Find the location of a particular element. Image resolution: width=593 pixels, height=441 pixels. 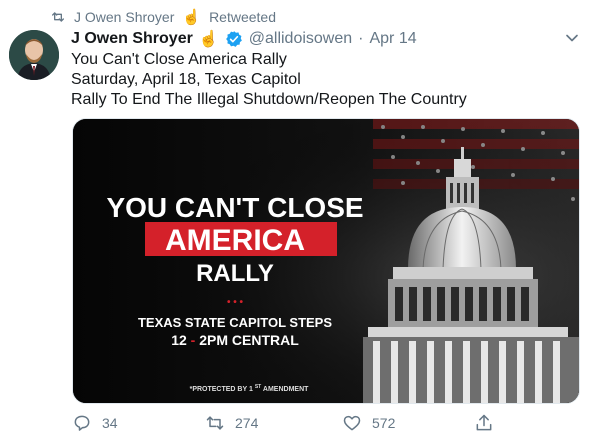

graphic-dots: • • • is located at coordinates (235, 302).